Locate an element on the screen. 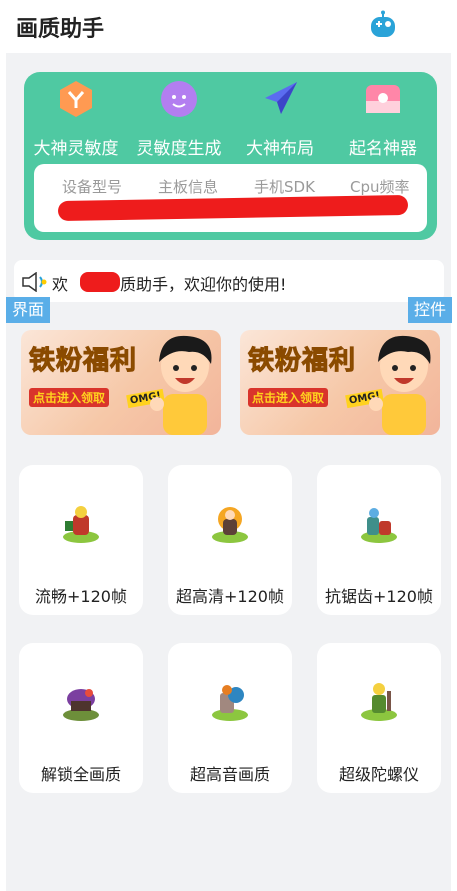  promo-banner-1: 铁粉福利 点击进入领取 OMG! is located at coordinates (121, 382).